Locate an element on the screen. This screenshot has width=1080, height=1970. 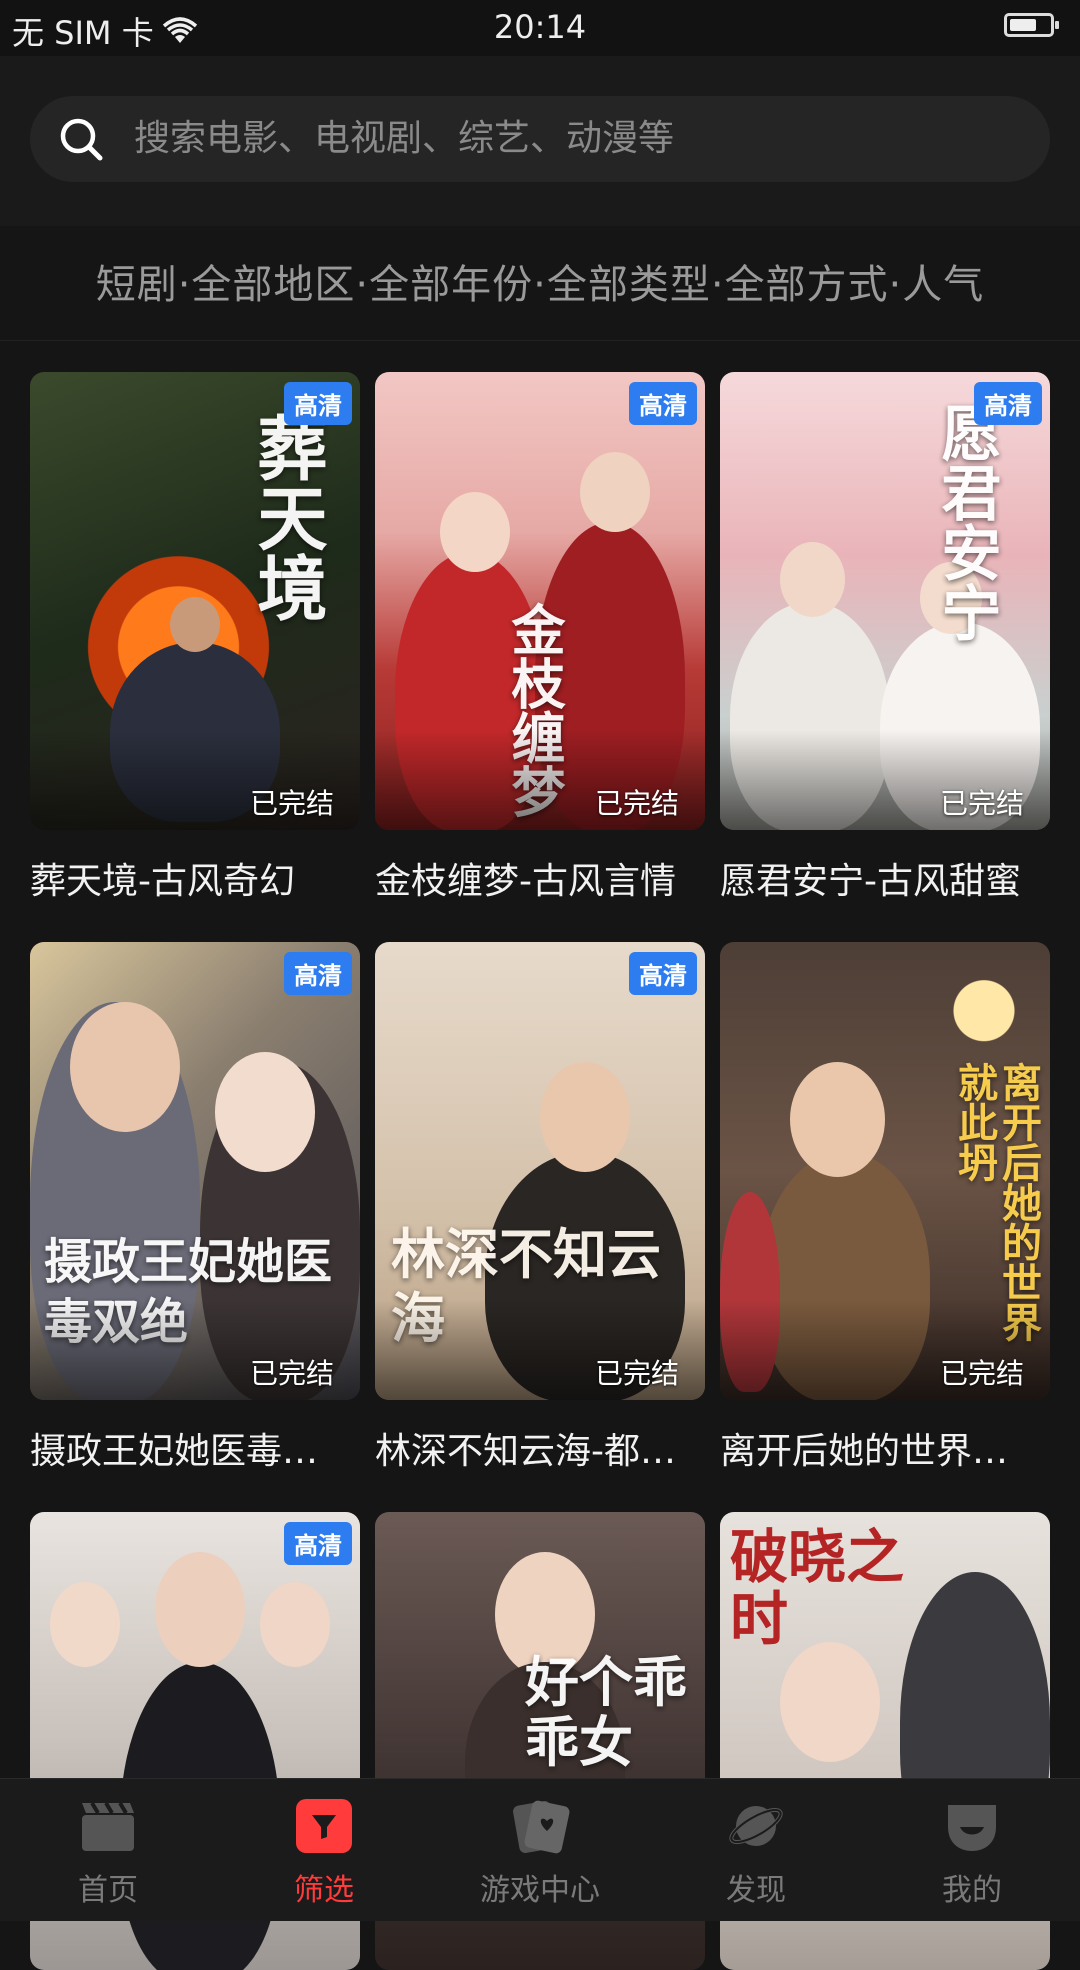
poster-title-art: 破晓之时 is located at coordinates (817, 1588).